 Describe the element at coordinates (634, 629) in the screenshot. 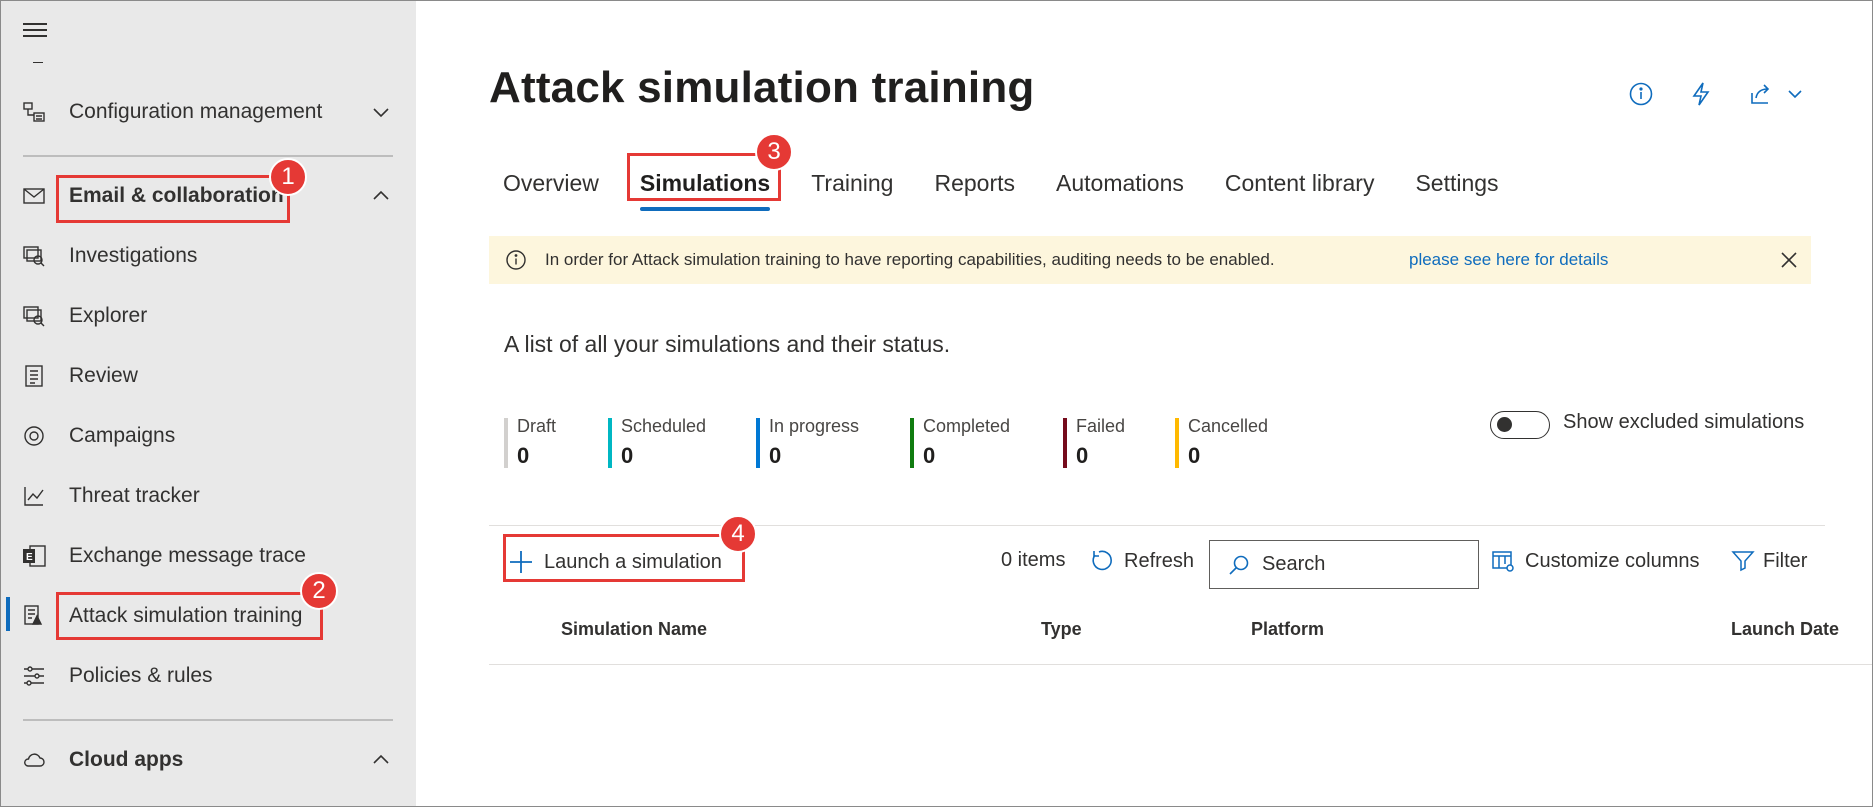

I see `column-header-simulation-name: Simulation Name` at that location.